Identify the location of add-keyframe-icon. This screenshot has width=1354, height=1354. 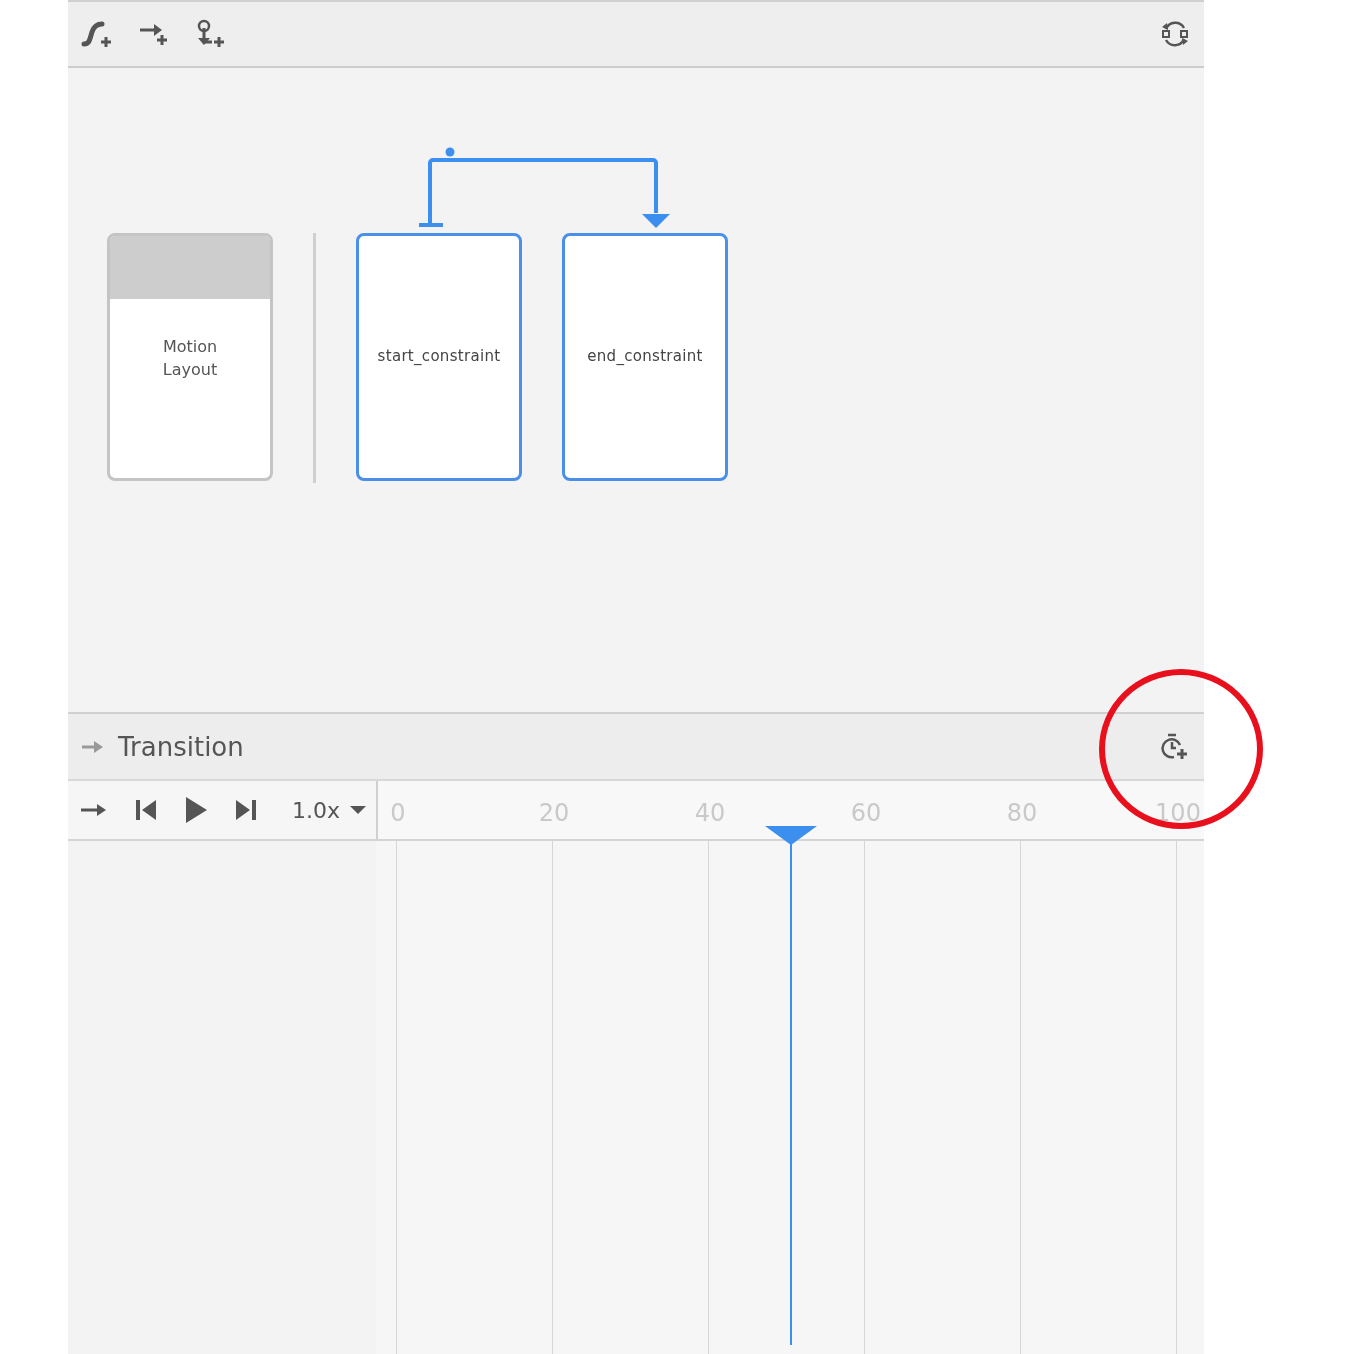
(1174, 746).